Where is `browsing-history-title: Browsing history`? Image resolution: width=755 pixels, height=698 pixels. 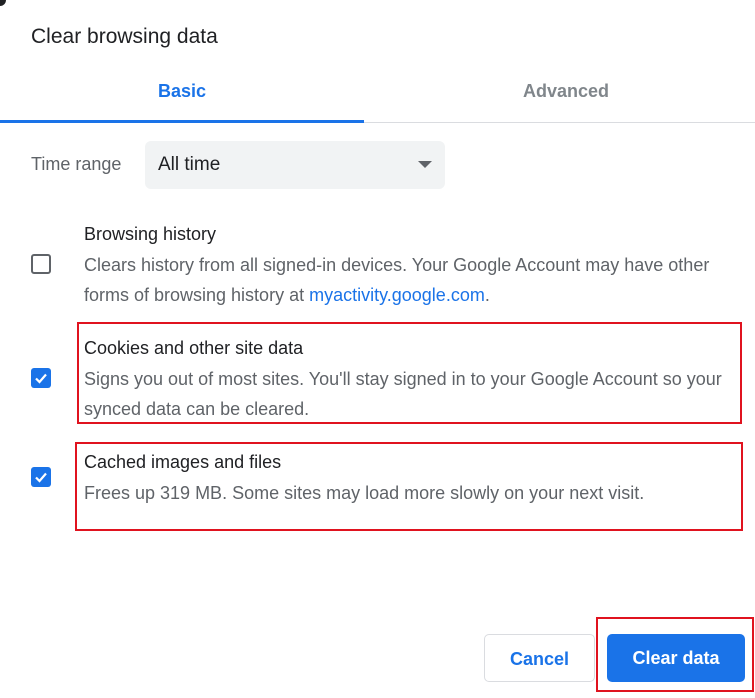 browsing-history-title: Browsing history is located at coordinates (150, 234).